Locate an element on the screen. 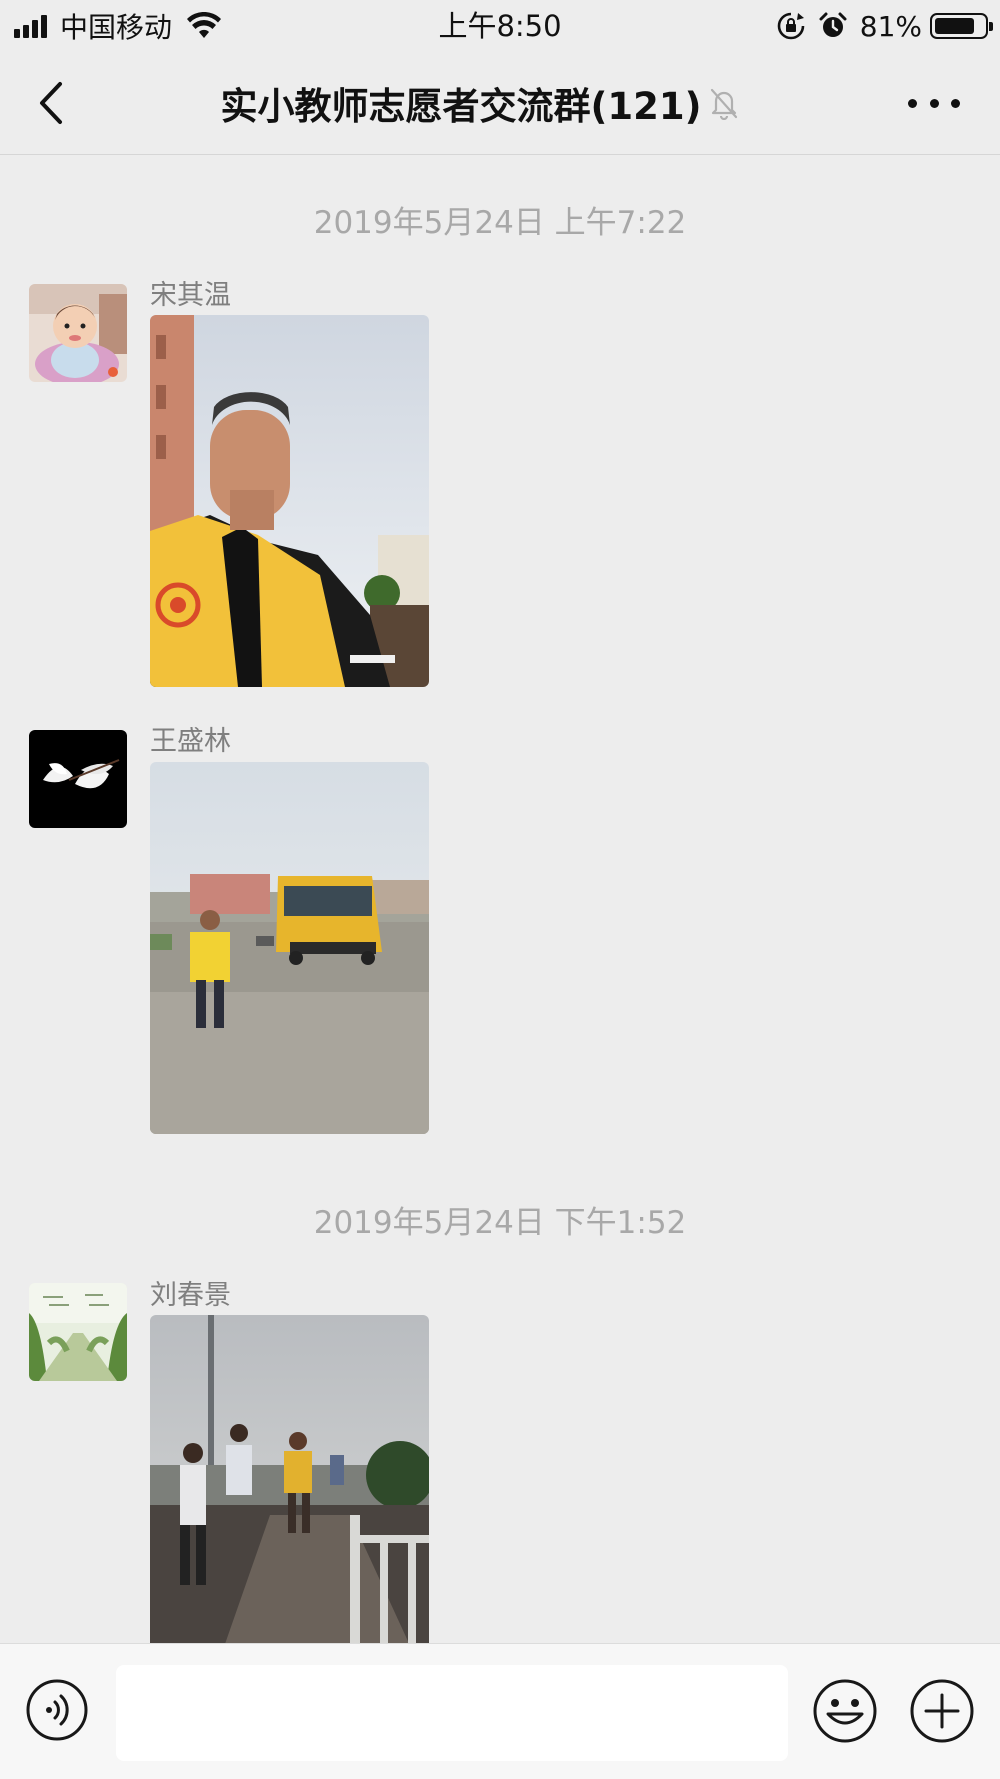  voice-icon is located at coordinates (57, 1710).